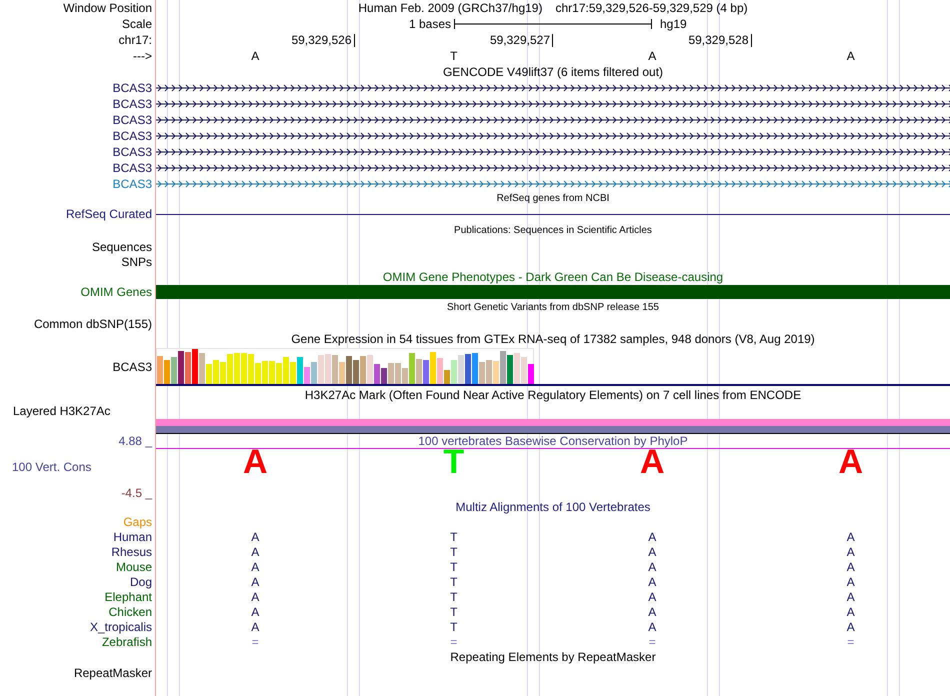 This screenshot has width=950, height=696. Describe the element at coordinates (673, 24) in the screenshot. I see `scale-assembly-text: hg19` at that location.